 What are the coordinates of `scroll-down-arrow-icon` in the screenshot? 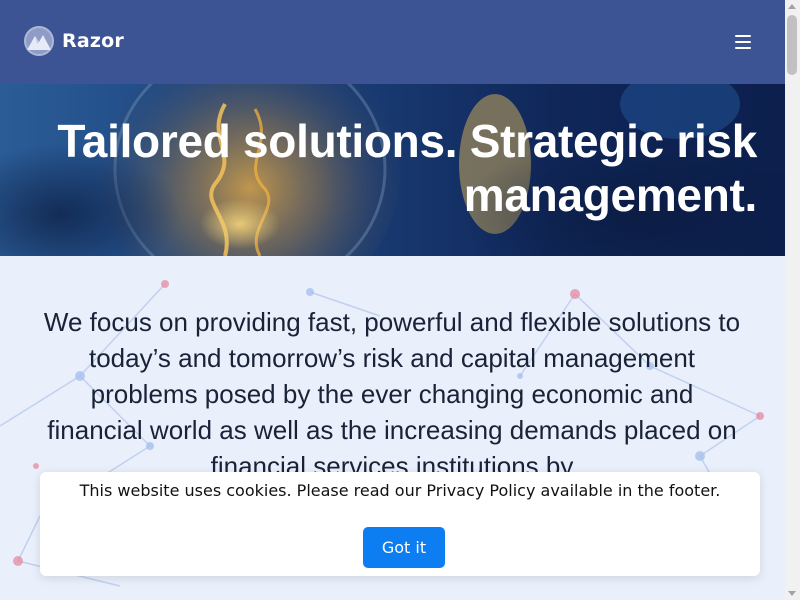 It's located at (792, 593).